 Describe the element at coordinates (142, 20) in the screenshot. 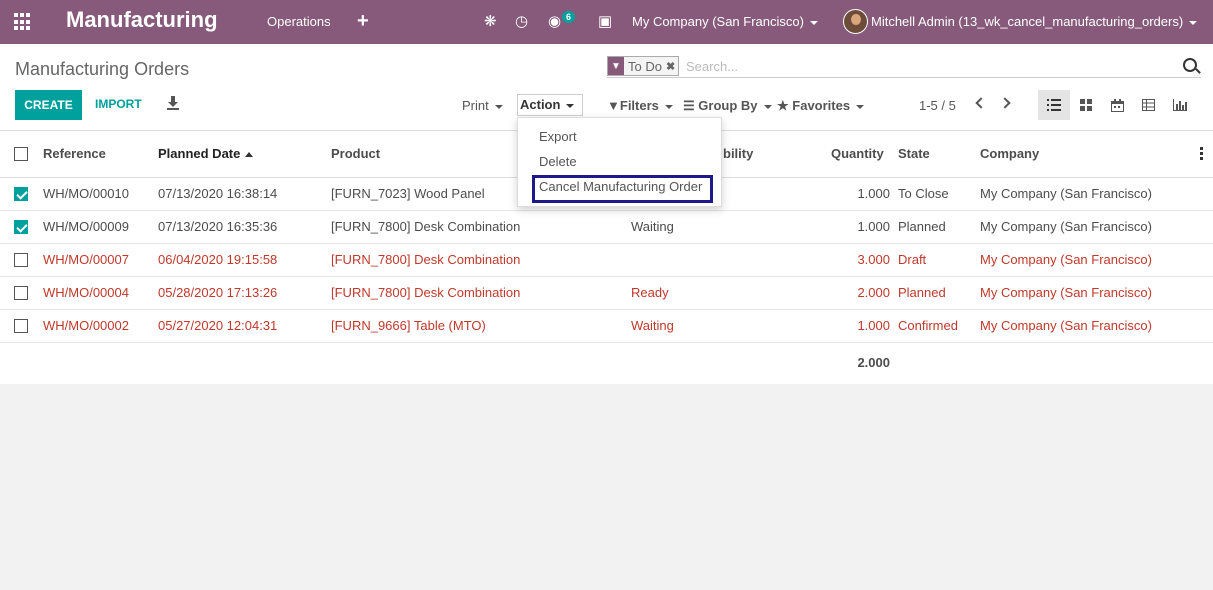

I see `app-title: Manufacturing` at that location.